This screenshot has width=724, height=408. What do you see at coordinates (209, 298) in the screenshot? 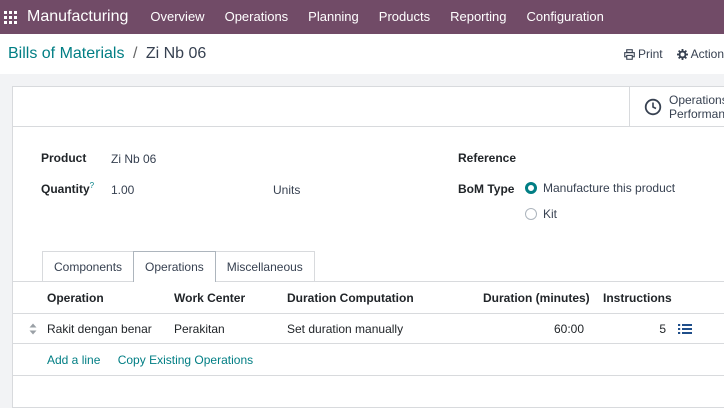
I see `column-header-work-center: Work Center` at bounding box center [209, 298].